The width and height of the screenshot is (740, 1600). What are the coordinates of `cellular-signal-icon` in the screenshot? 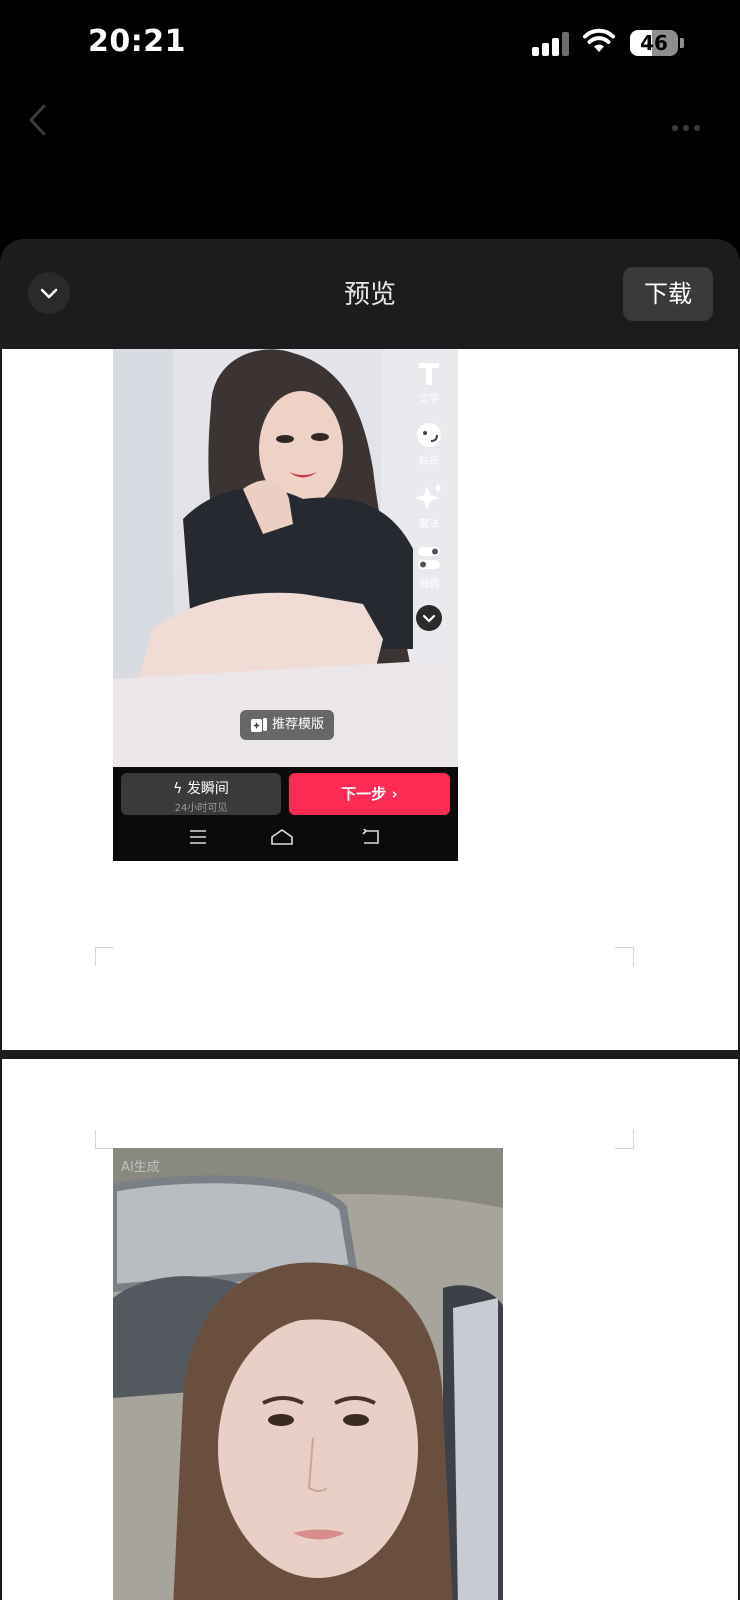 It's located at (552, 44).